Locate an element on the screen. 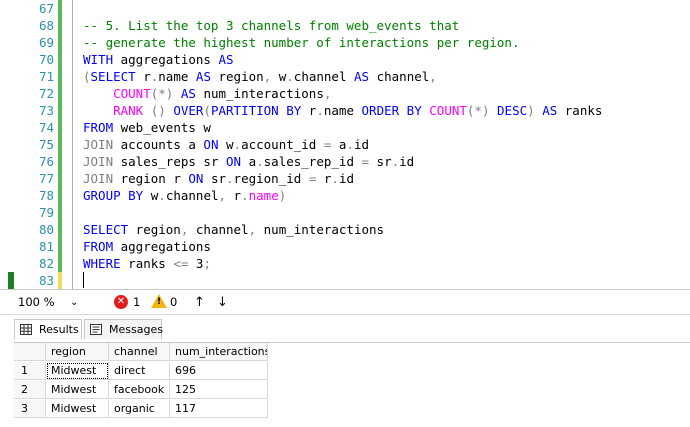 The image size is (690, 427). column-header-channel: channel is located at coordinates (139, 352).